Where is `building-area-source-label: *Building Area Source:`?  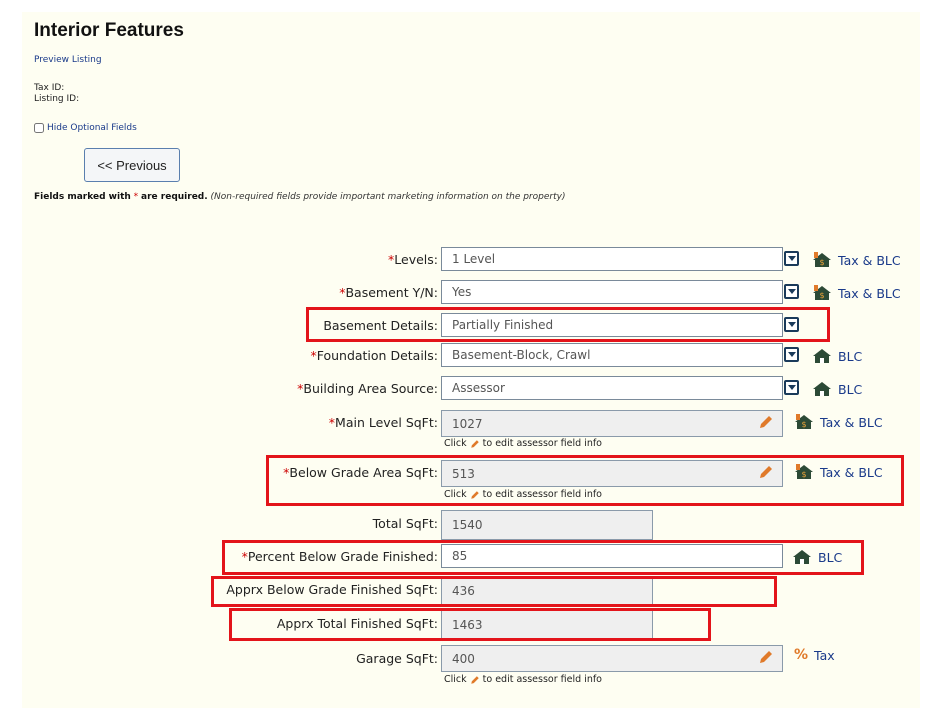 building-area-source-label: *Building Area Source: is located at coordinates (367, 388).